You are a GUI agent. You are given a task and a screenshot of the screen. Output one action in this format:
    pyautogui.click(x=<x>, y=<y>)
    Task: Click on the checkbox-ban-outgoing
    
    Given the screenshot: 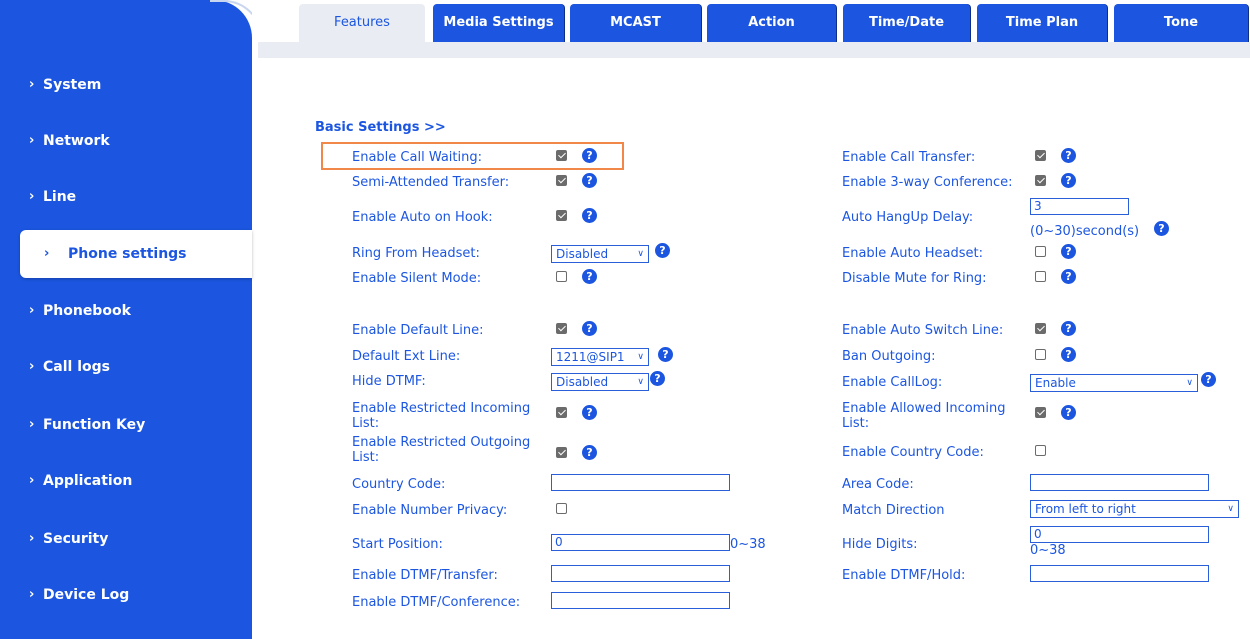 What is the action you would take?
    pyautogui.click(x=1040, y=354)
    